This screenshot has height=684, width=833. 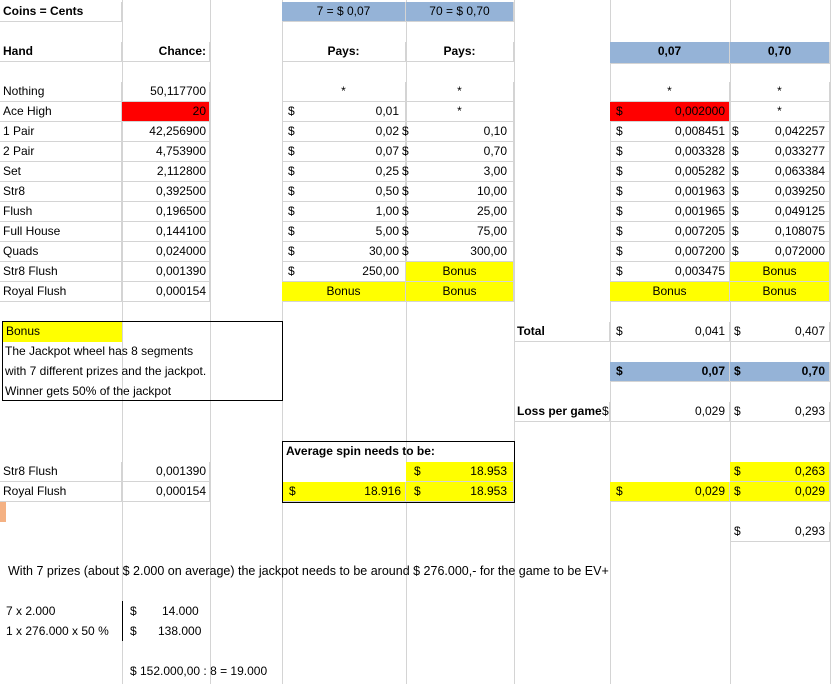 I want to click on sf-ev2-cell: $ 0,263, so click(x=780, y=472).